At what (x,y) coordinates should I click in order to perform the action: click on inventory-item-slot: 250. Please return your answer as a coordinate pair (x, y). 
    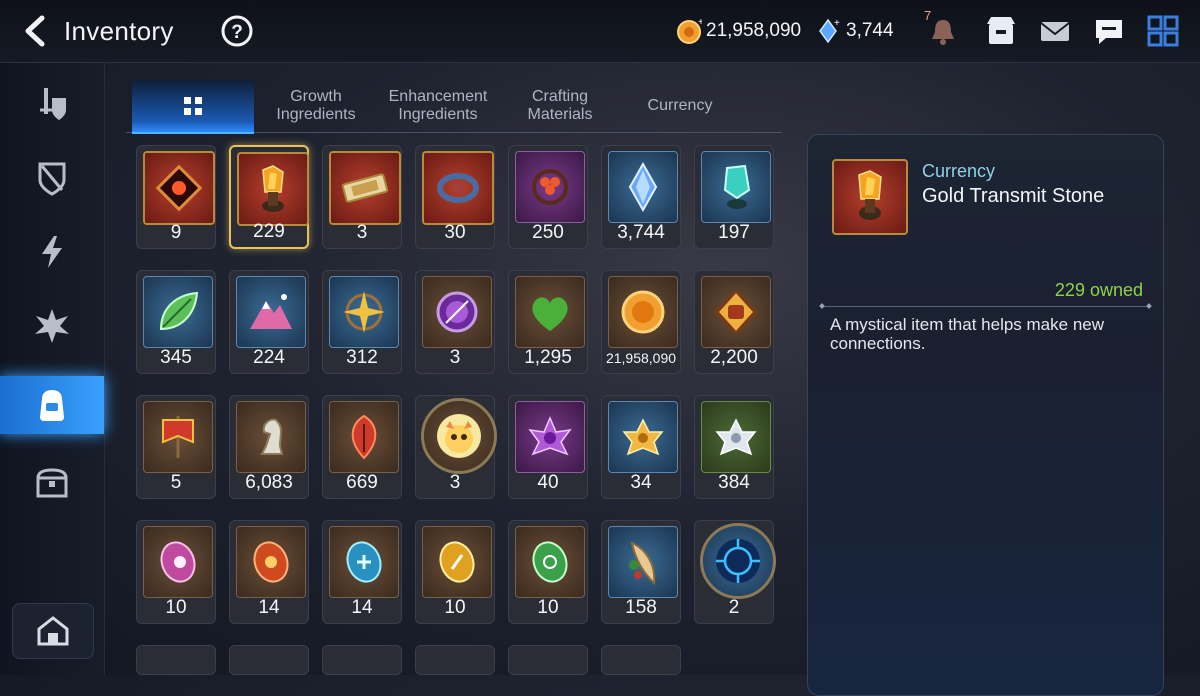
    Looking at the image, I should click on (548, 197).